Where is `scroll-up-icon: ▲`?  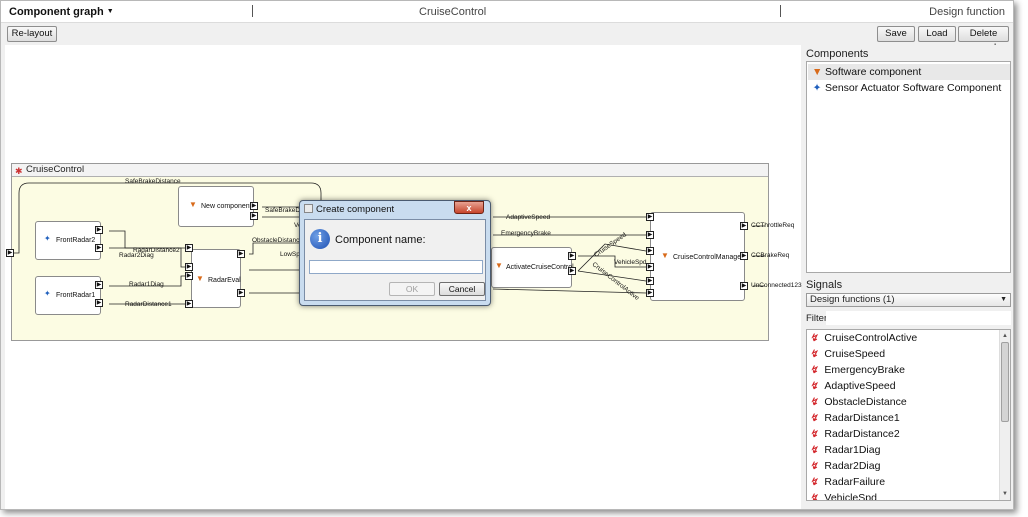
scroll-up-icon: ▲ is located at coordinates (1005, 336).